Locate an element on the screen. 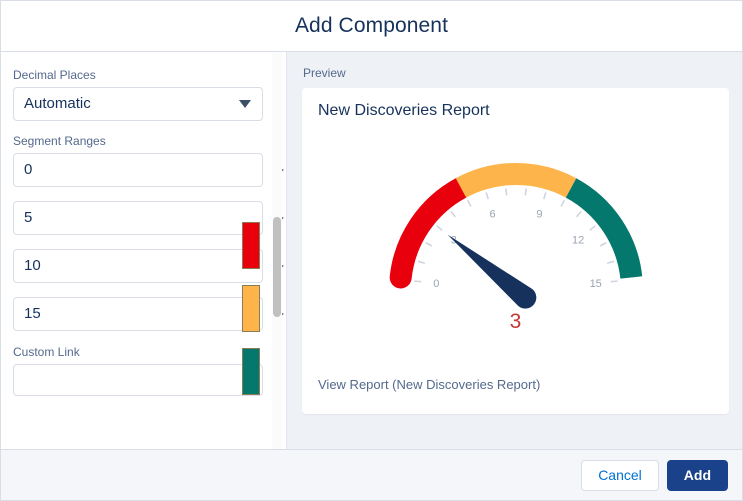  add-button: Add is located at coordinates (697, 475).